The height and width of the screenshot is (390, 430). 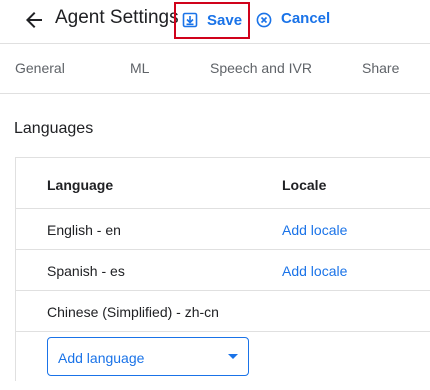 I want to click on language-name: Chinese (Simplified) - zh-cn, so click(x=133, y=312).